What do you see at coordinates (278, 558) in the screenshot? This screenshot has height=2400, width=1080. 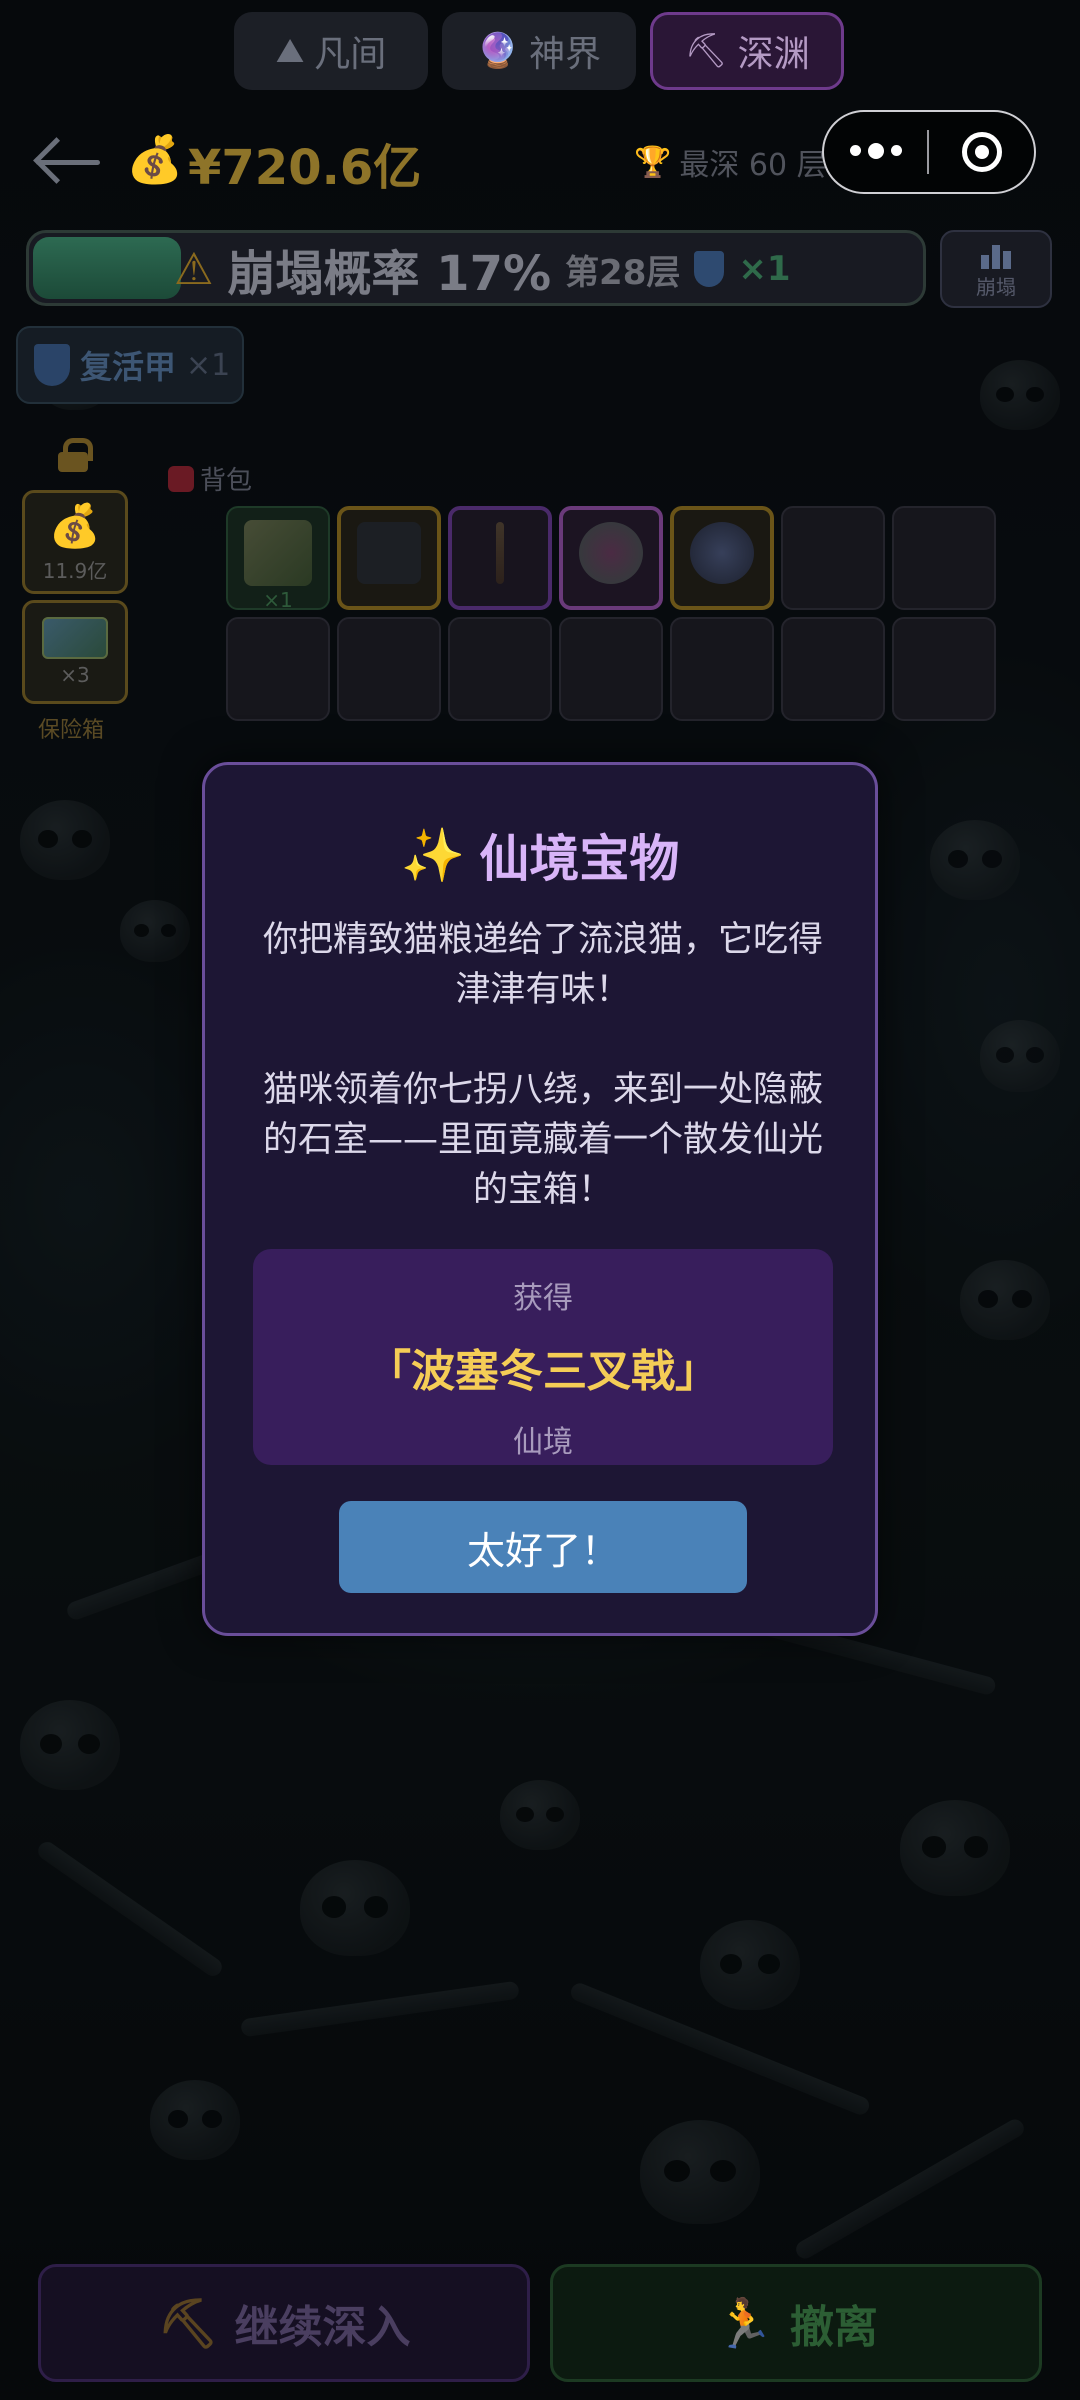 I see `backpack-slot-scroll: ×1` at bounding box center [278, 558].